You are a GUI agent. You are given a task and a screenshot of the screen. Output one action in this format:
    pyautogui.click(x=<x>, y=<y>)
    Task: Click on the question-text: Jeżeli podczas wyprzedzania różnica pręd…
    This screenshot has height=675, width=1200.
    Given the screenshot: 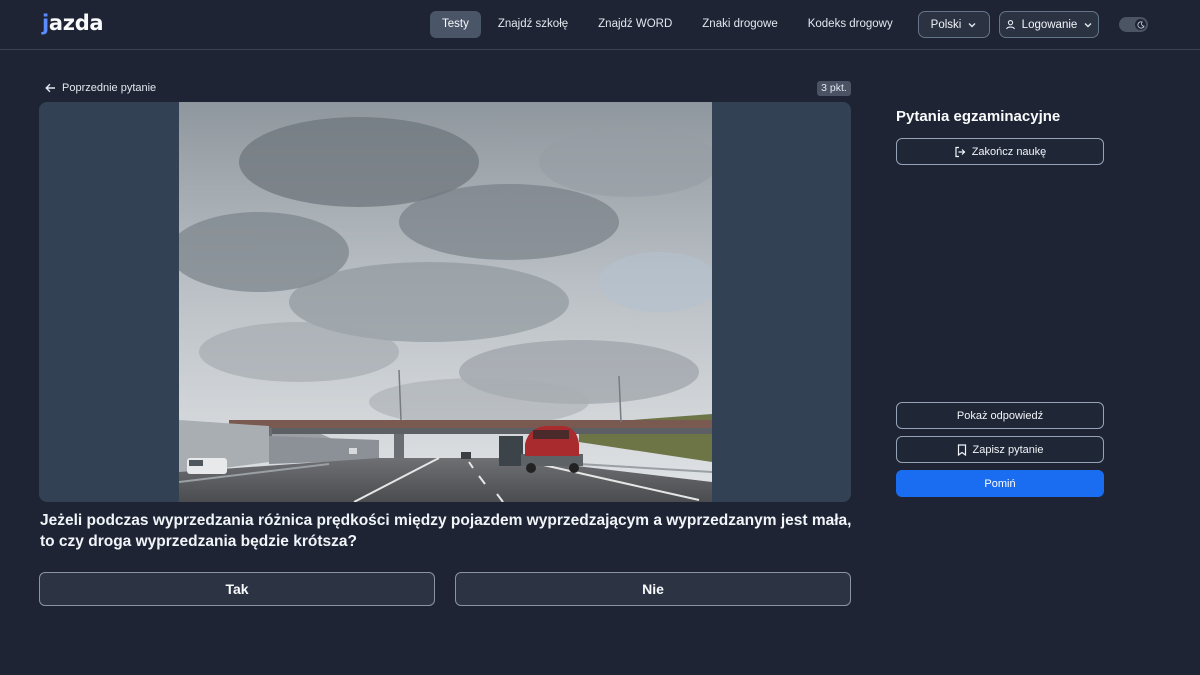 What is the action you would take?
    pyautogui.click(x=446, y=531)
    